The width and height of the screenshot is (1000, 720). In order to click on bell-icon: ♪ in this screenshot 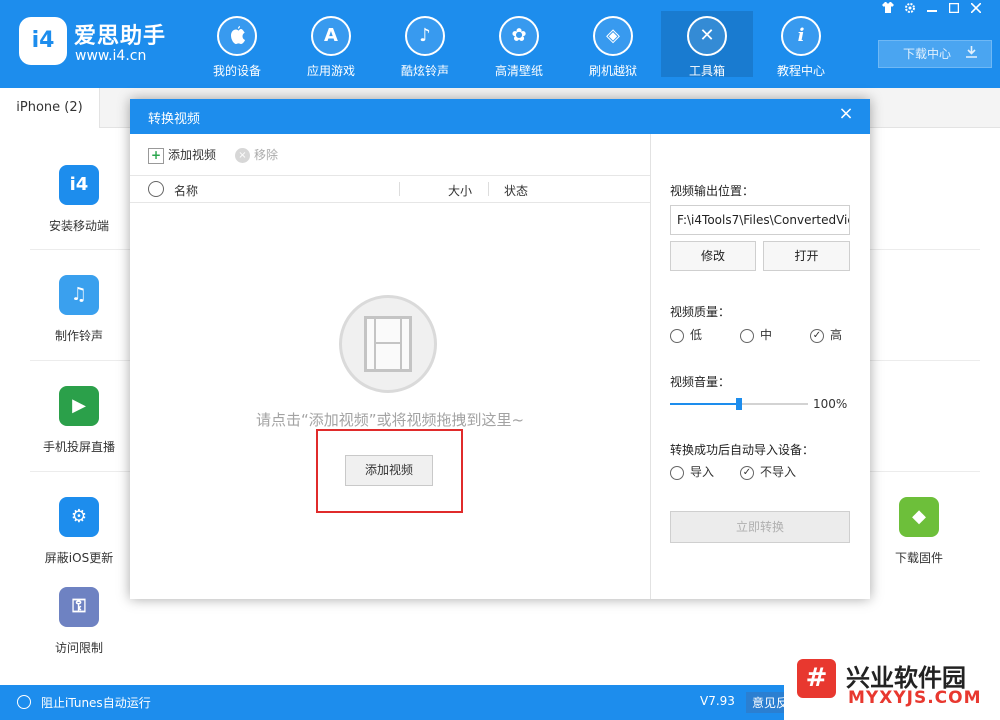, I will do `click(425, 36)`.